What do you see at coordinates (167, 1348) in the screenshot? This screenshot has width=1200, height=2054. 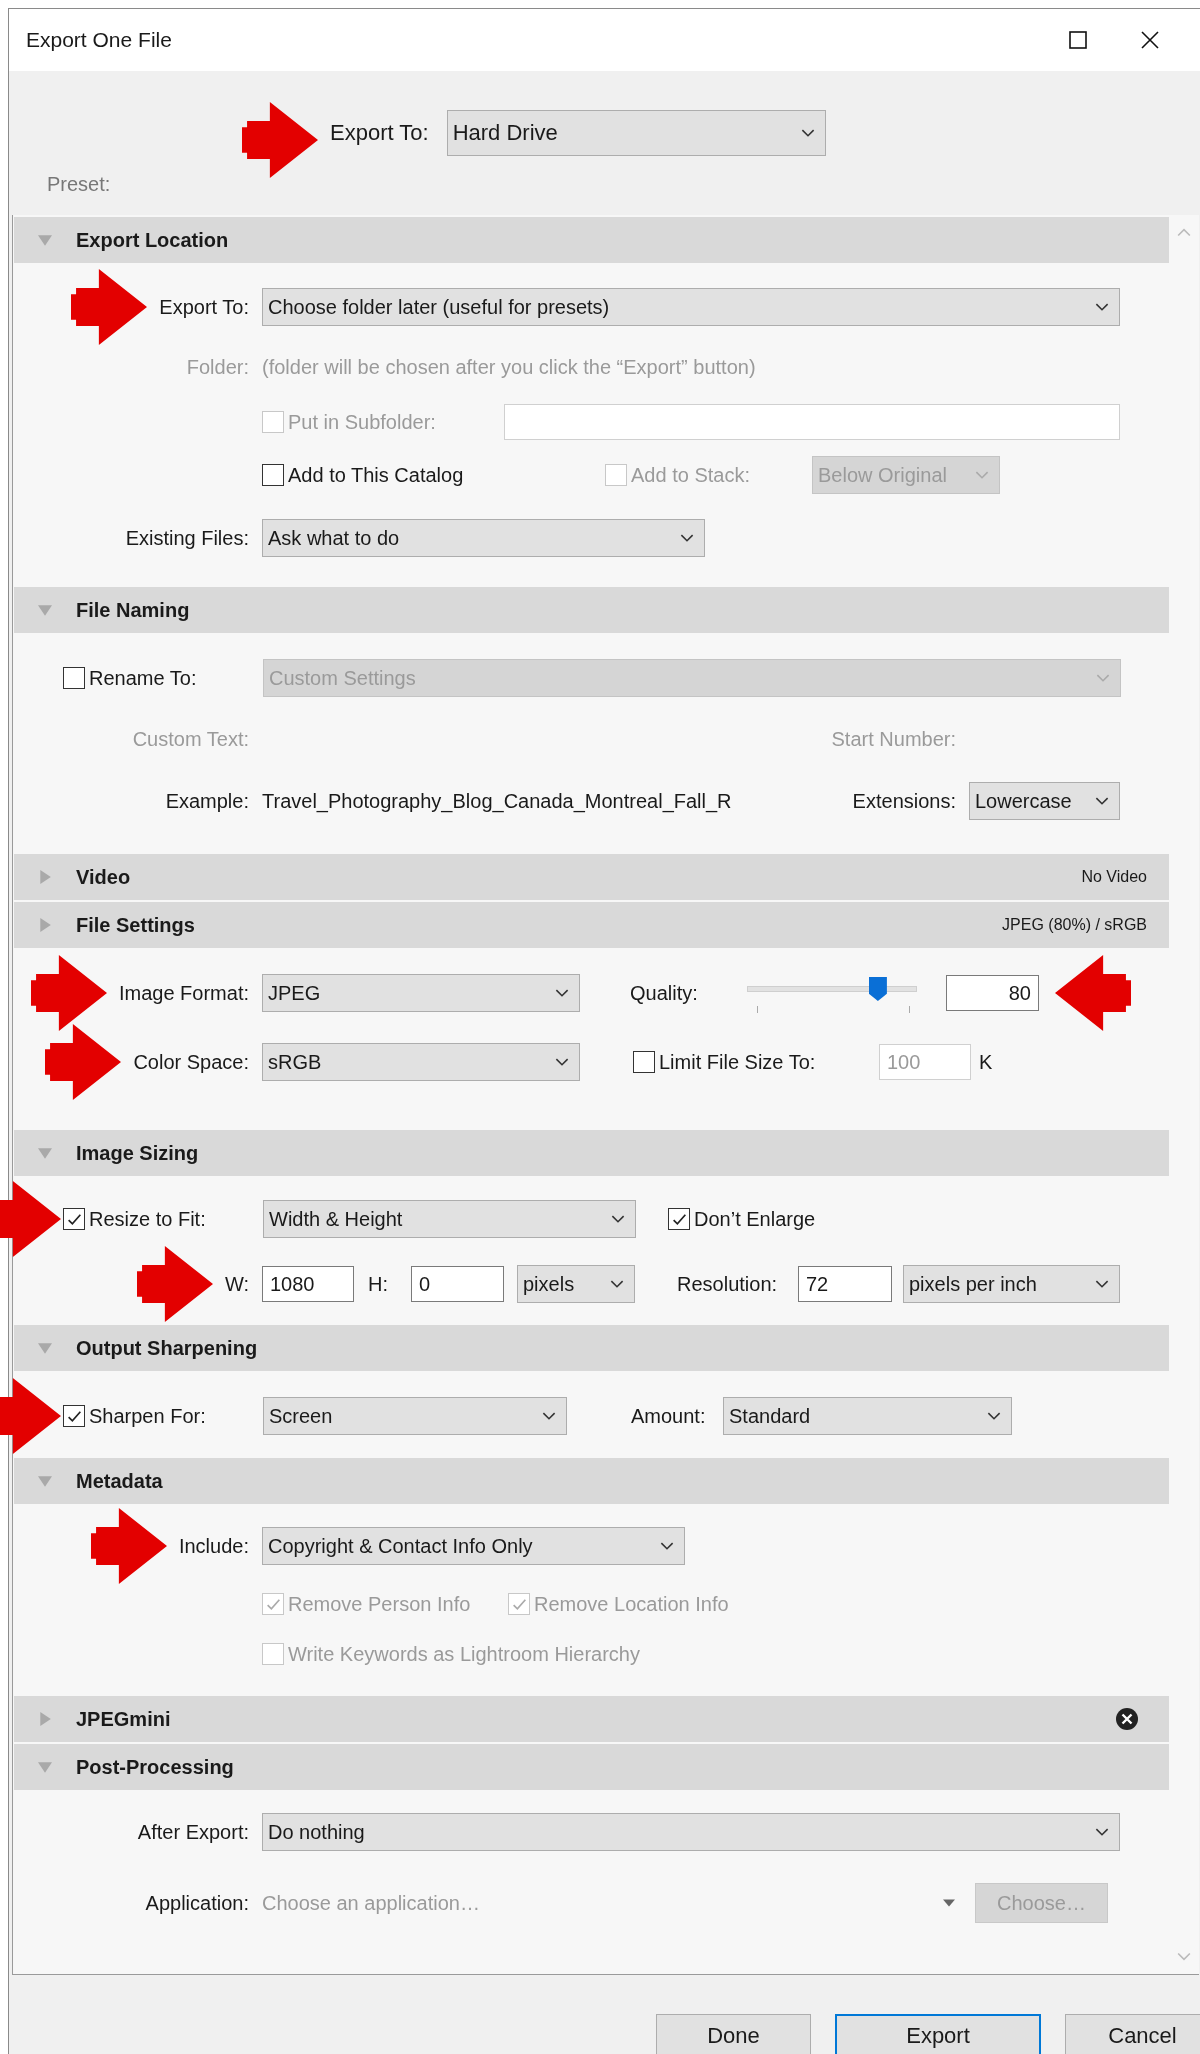 I see `section-title: Output Sharpening` at bounding box center [167, 1348].